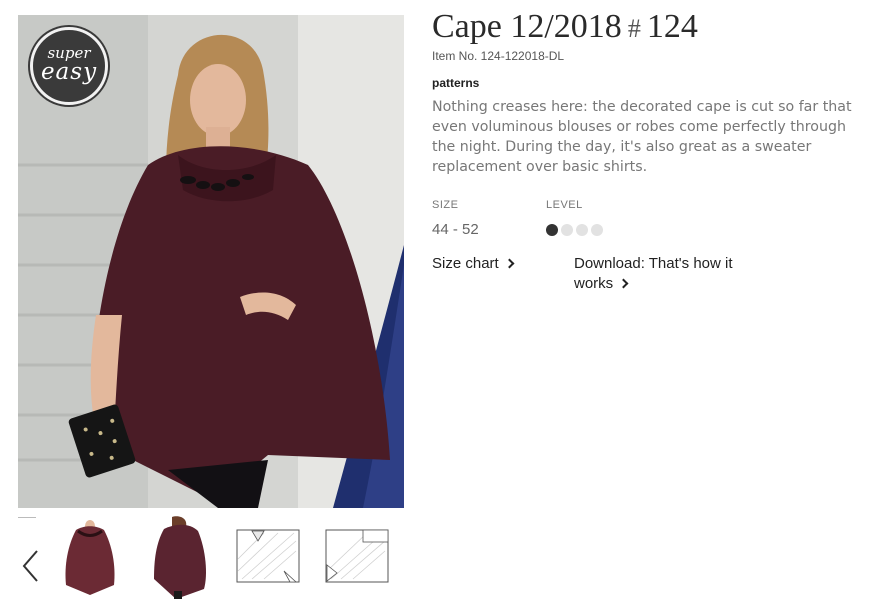 Image resolution: width=870 pixels, height=610 pixels. Describe the element at coordinates (672, 26) in the screenshot. I see `title-number: 124` at that location.